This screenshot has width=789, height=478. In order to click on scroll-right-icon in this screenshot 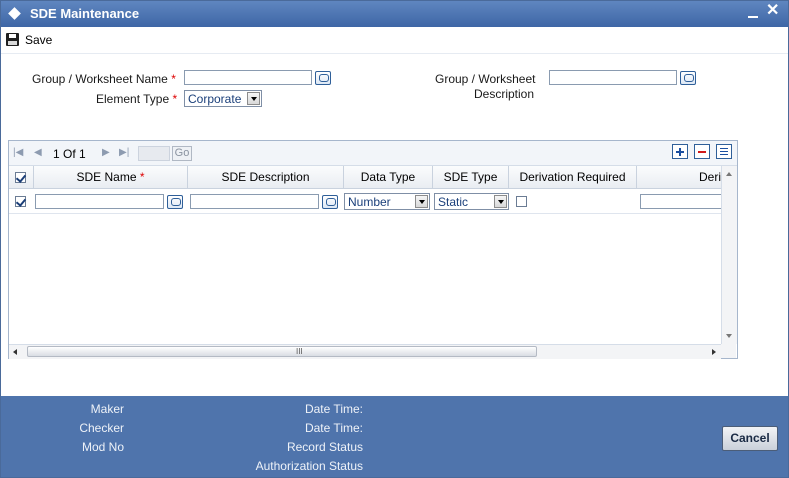, I will do `click(714, 352)`.